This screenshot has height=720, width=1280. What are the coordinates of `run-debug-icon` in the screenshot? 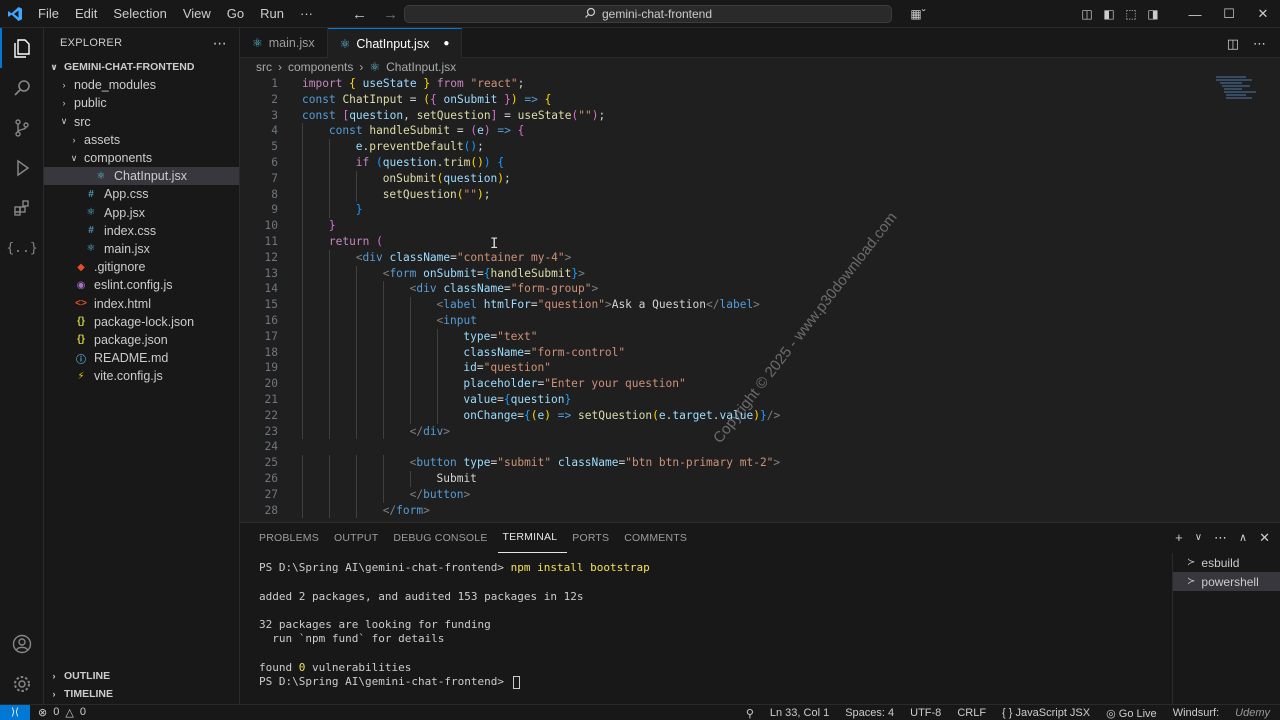 It's located at (22, 168).